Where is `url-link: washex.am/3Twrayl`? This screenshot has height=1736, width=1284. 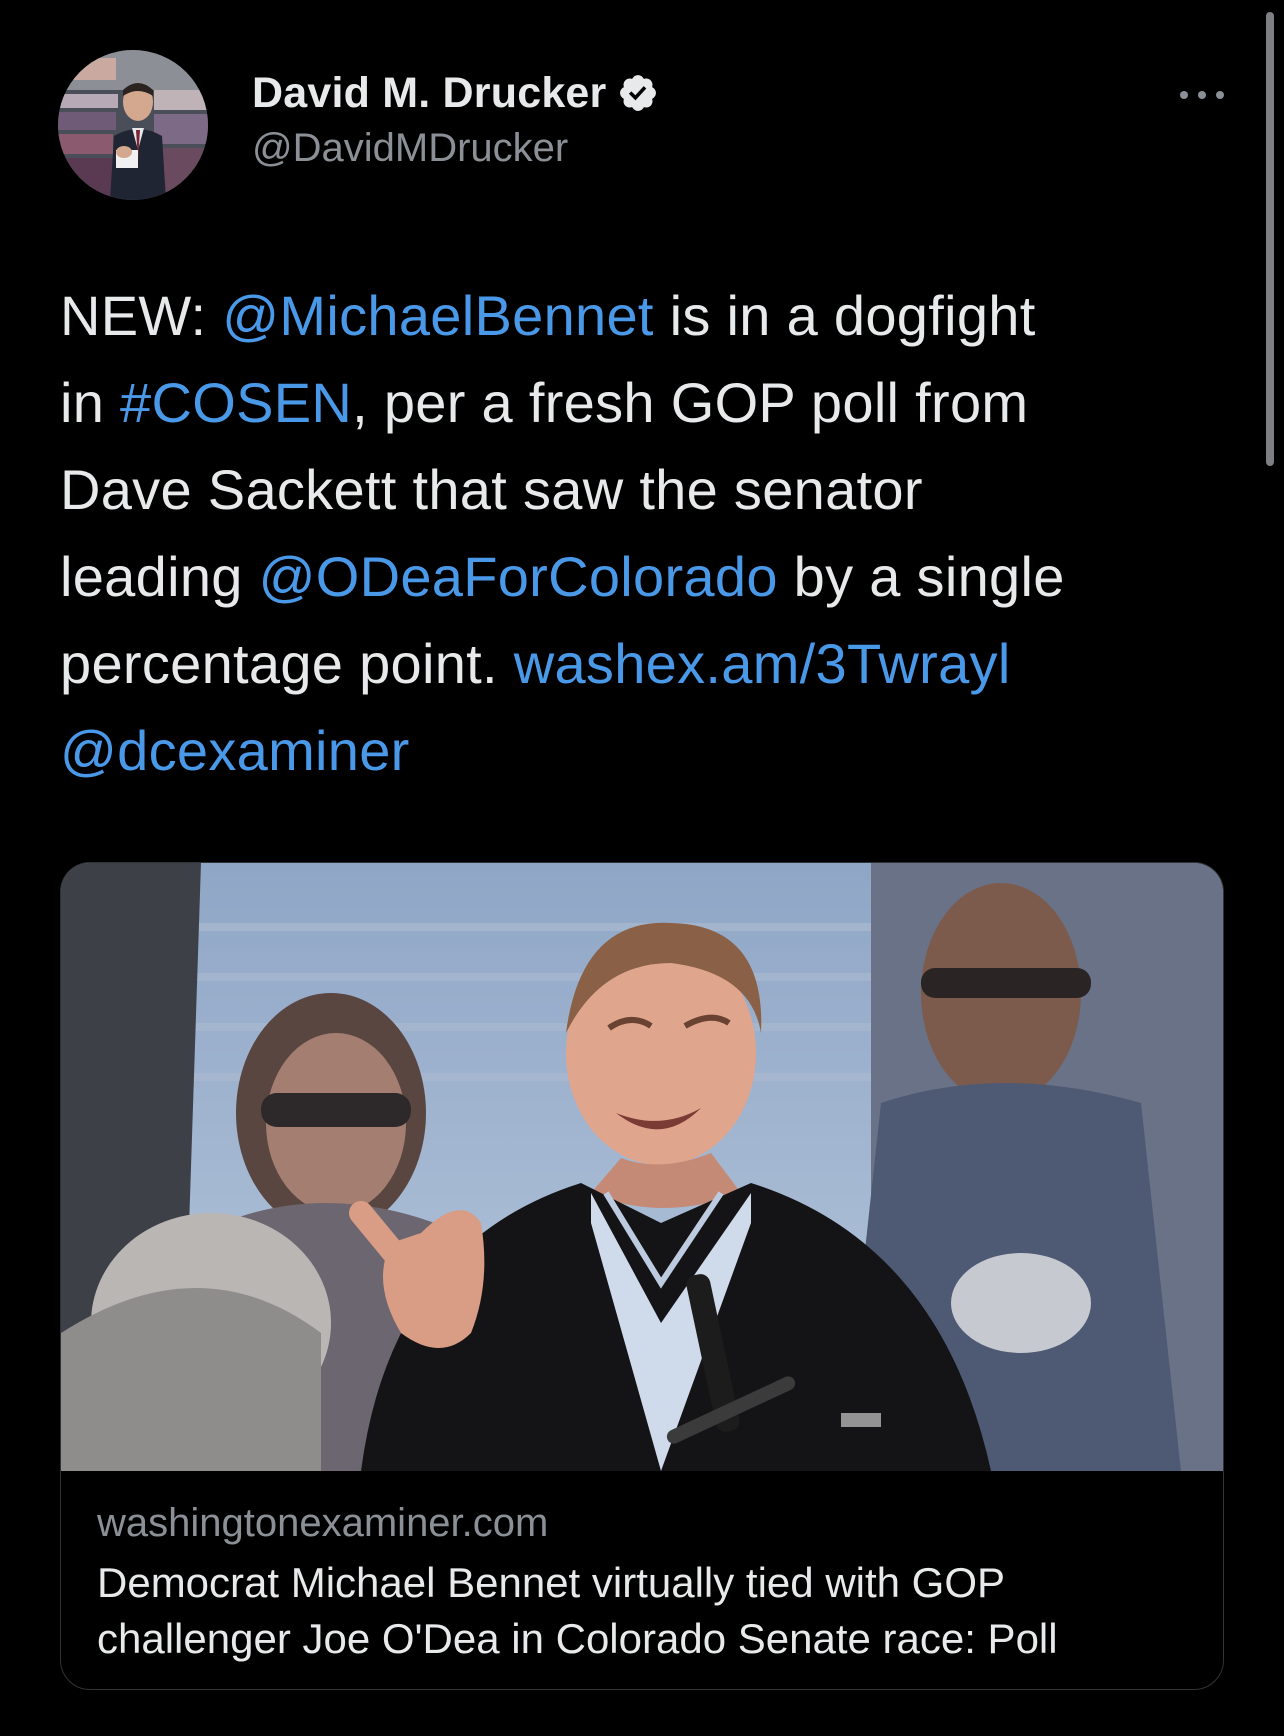 url-link: washex.am/3Twrayl is located at coordinates (762, 663).